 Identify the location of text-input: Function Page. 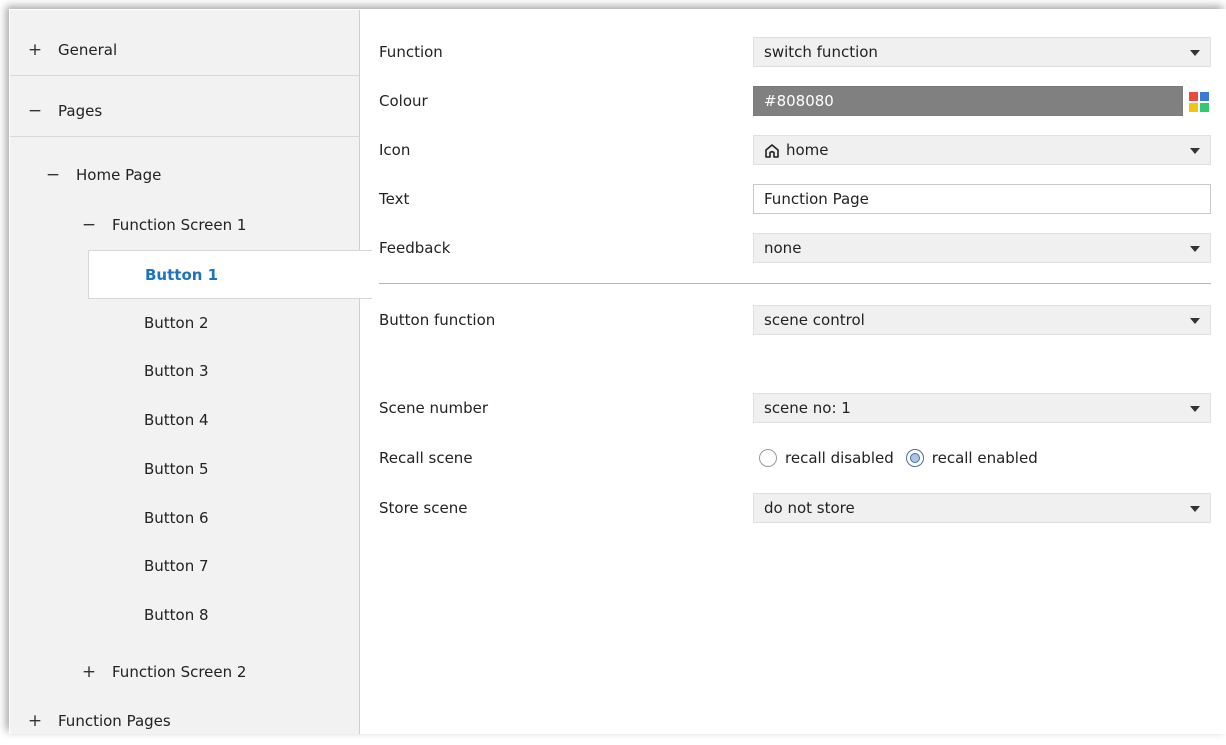
(982, 199).